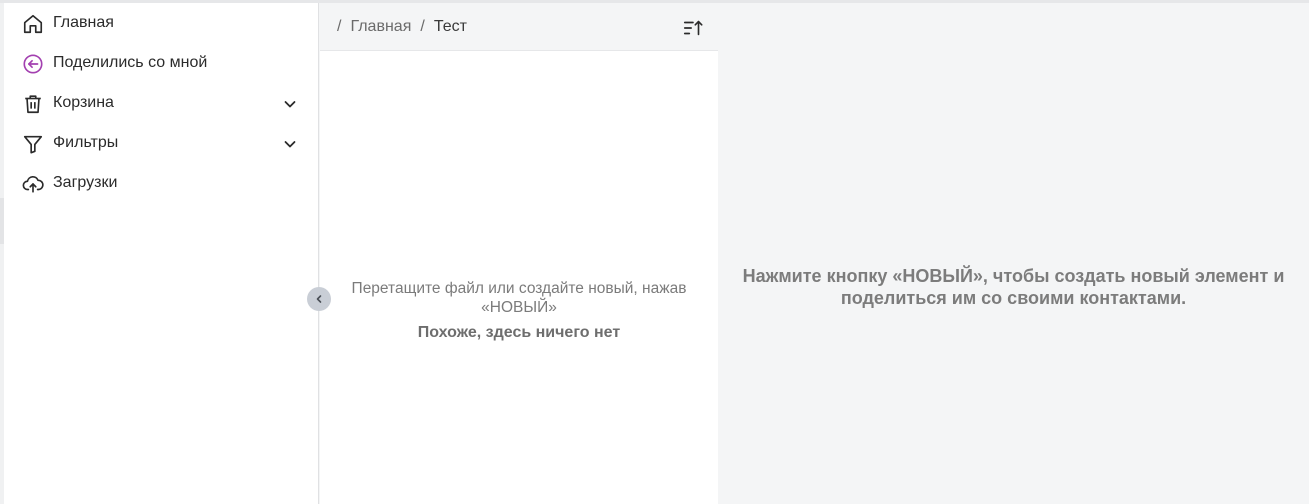  What do you see at coordinates (33, 64) in the screenshot?
I see `shared-with-me-icon` at bounding box center [33, 64].